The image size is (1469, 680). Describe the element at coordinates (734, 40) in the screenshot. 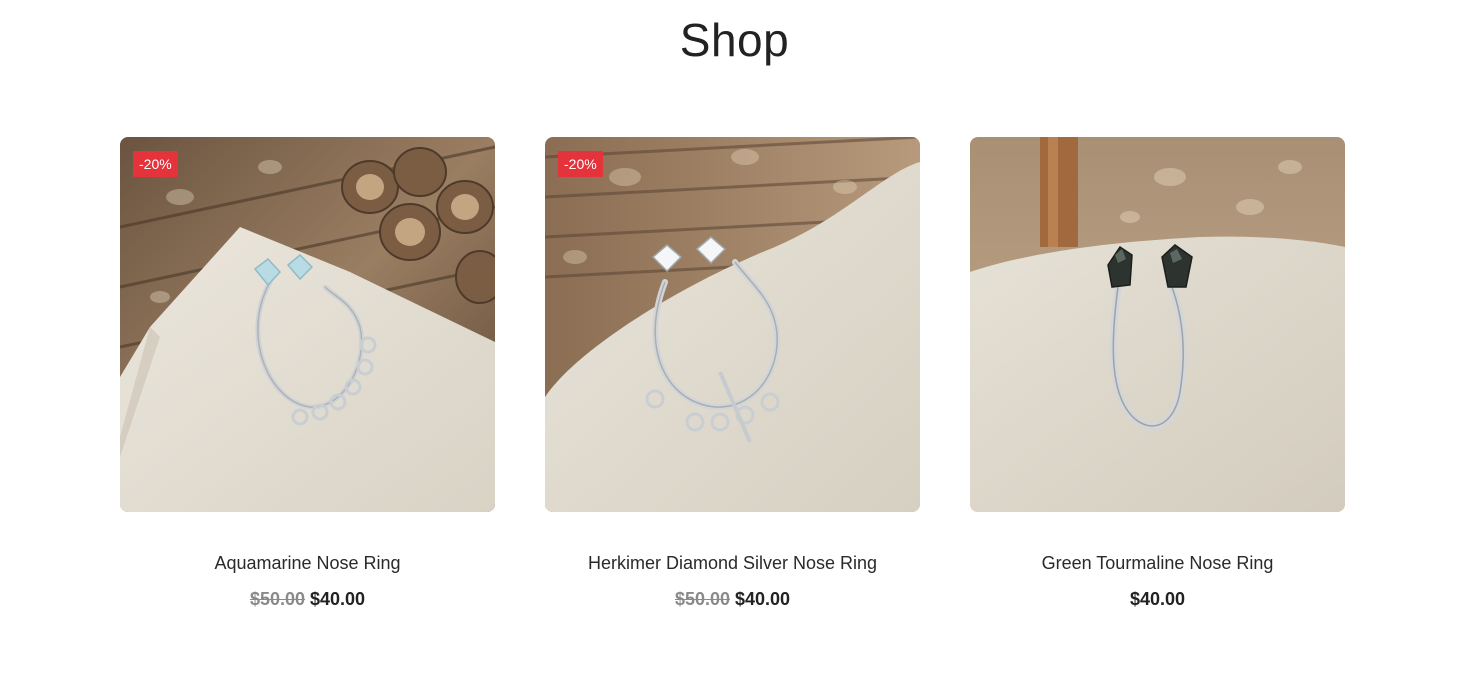

I see `page-title: Shop` at that location.